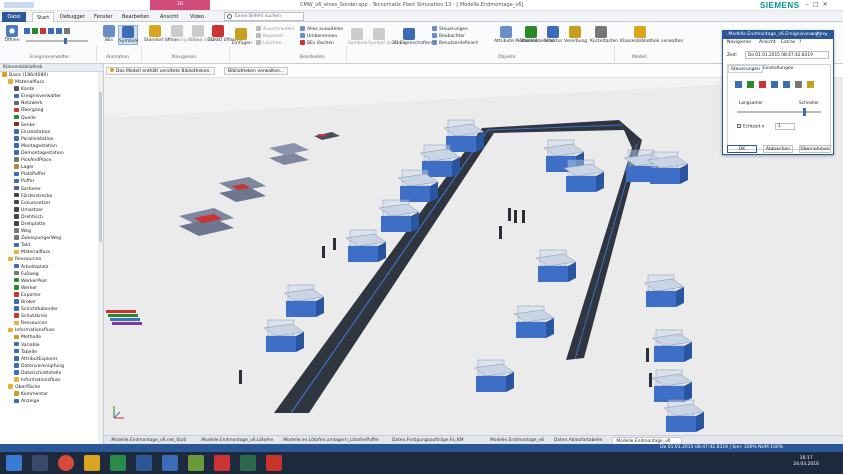  Describe the element at coordinates (787, 55) in the screenshot. I see `simulation-time-field: Do 01.01.2015 08:47:42.8319` at that location.